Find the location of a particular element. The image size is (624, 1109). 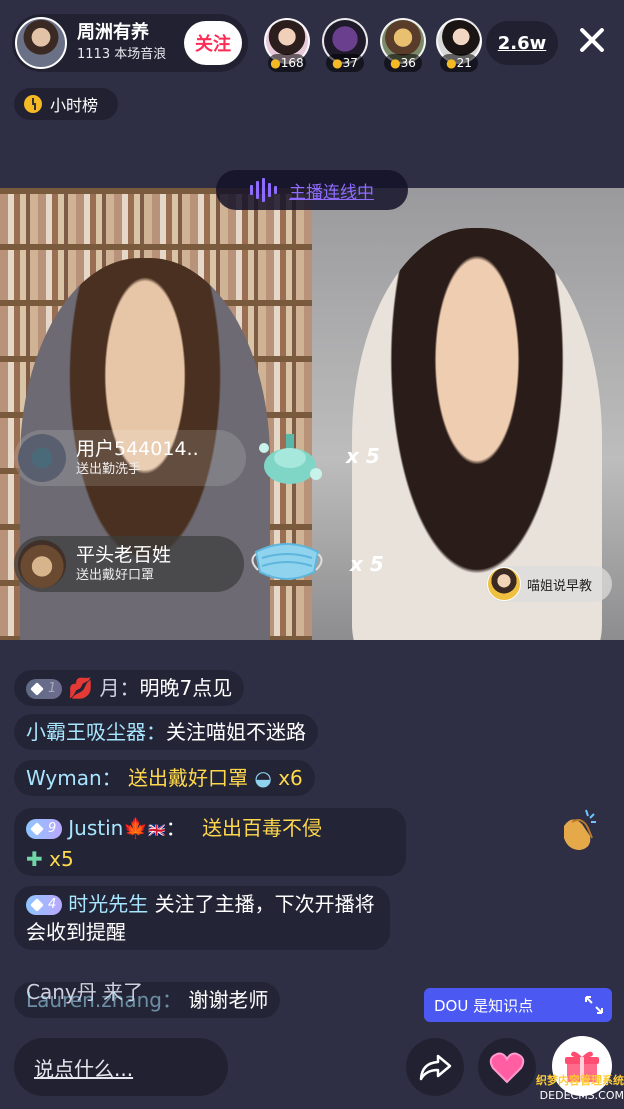

guest-avatar is located at coordinates (504, 584).